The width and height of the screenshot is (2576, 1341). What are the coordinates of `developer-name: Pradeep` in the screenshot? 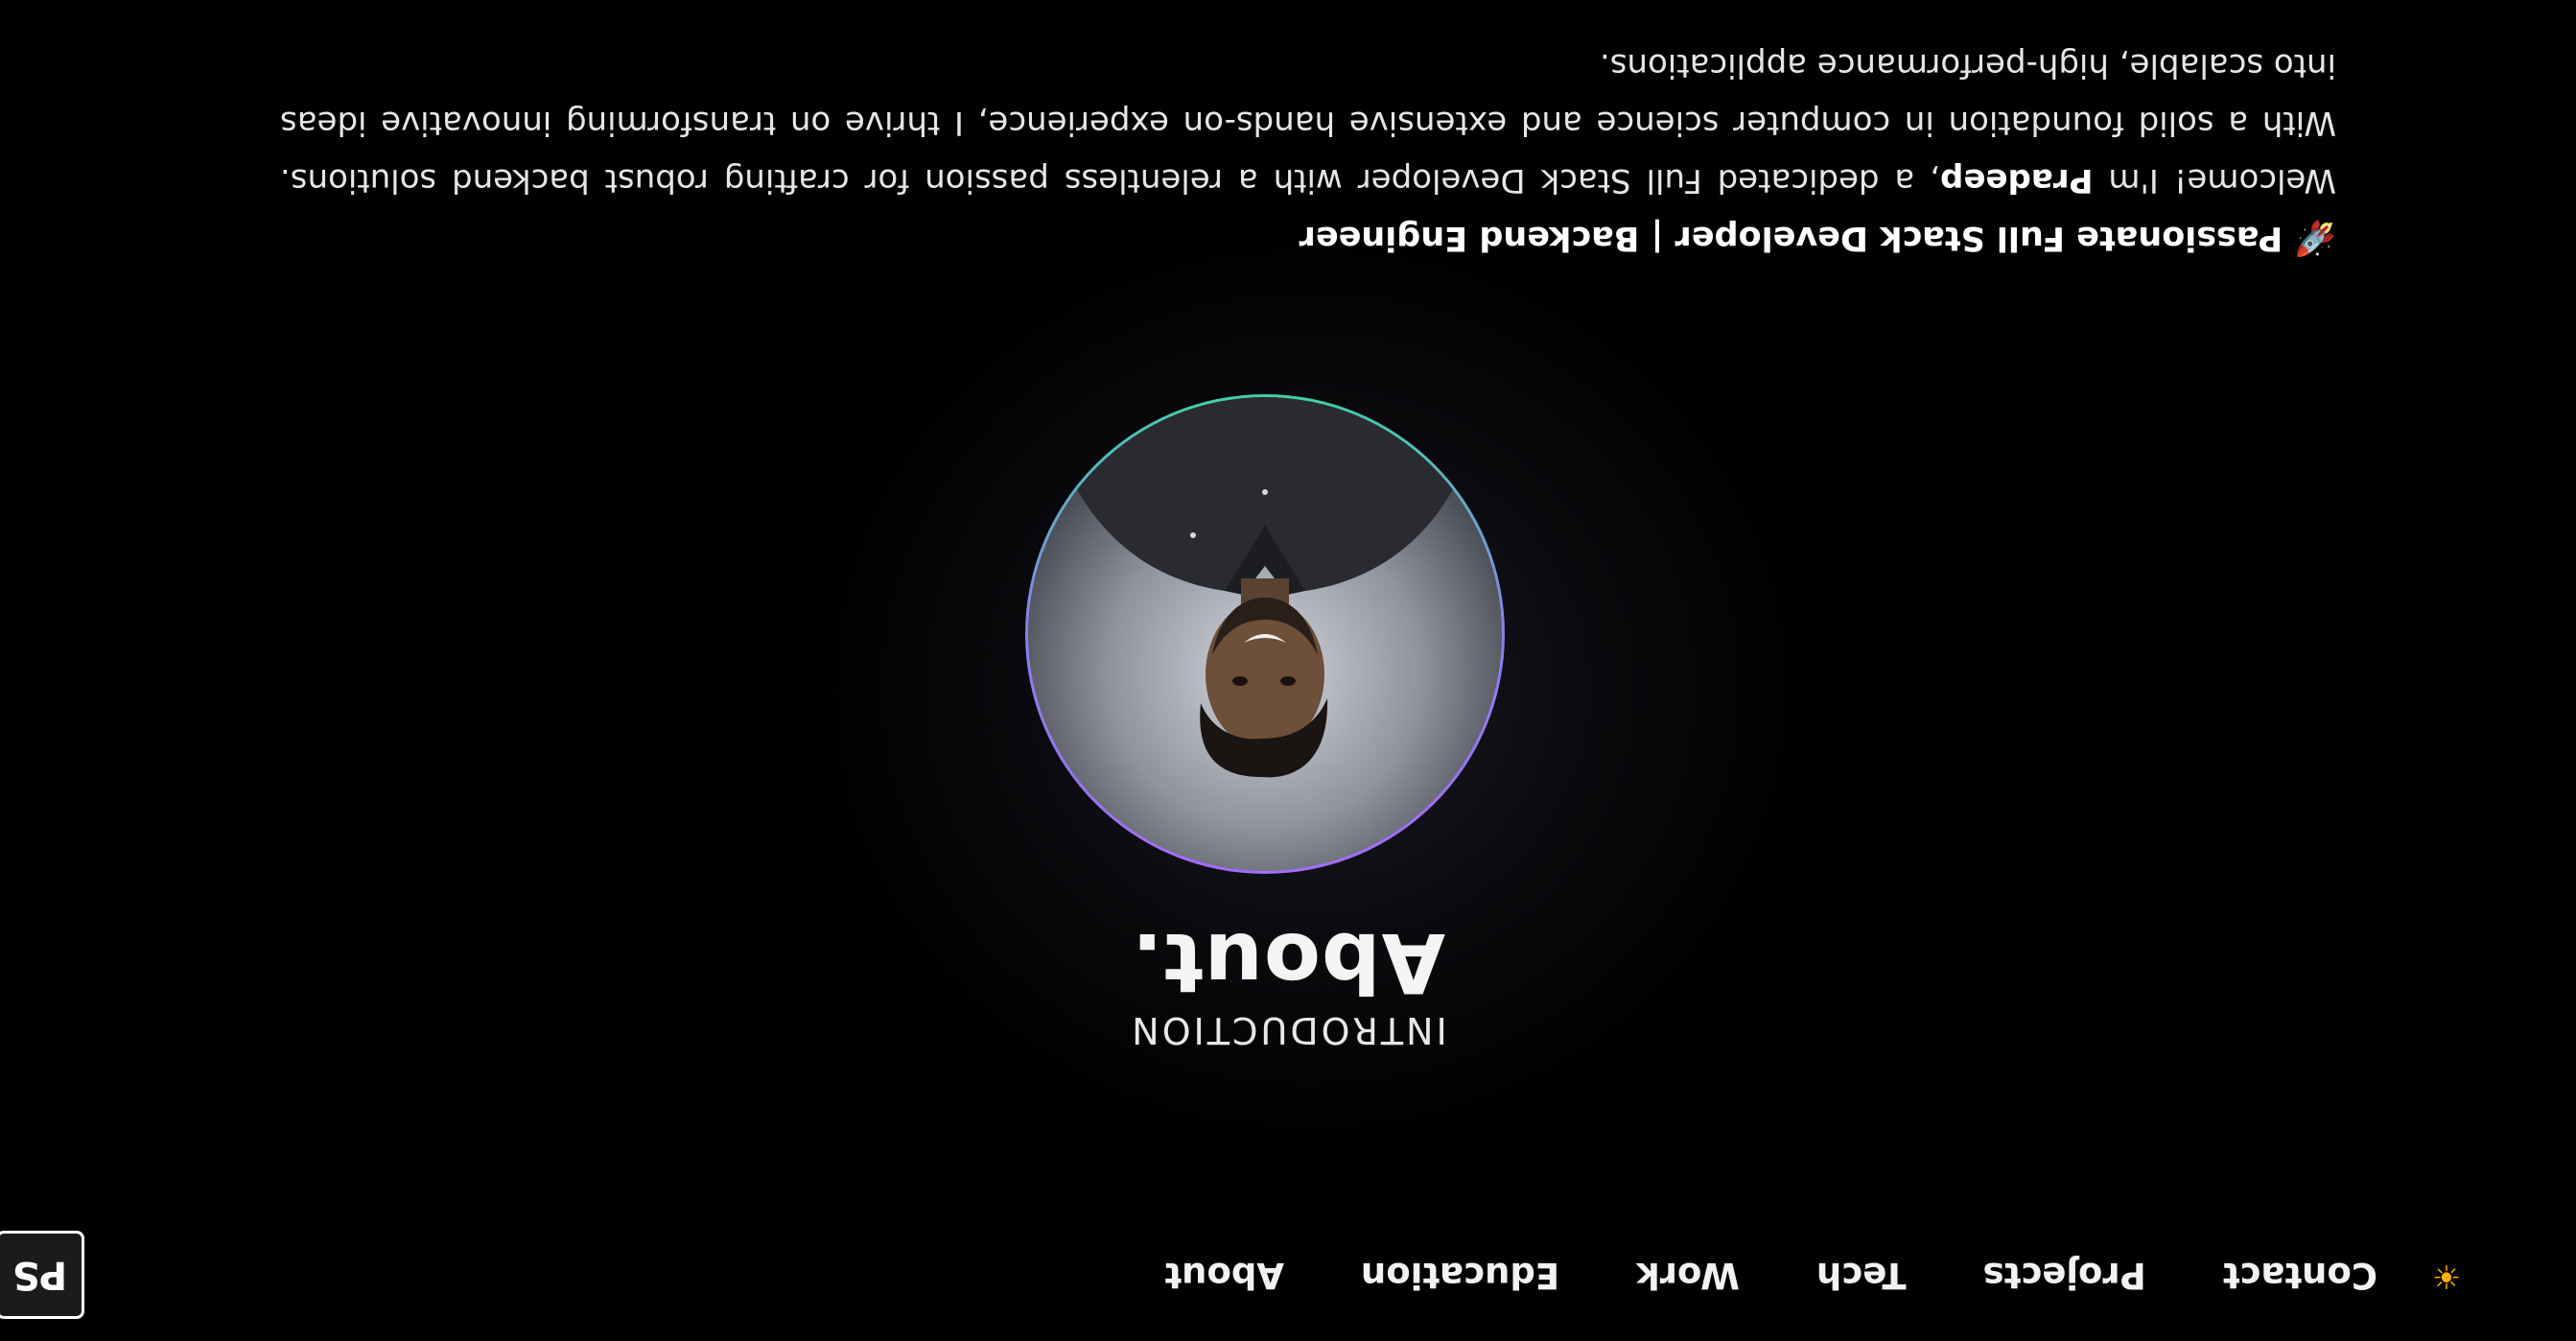 It's located at (2017, 180).